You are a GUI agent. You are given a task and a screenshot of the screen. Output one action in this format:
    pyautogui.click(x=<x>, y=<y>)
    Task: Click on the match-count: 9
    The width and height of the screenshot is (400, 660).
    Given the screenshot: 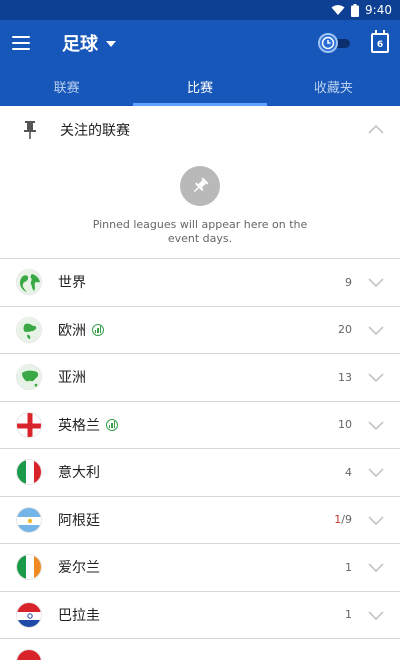 What is the action you would take?
    pyautogui.click(x=348, y=282)
    